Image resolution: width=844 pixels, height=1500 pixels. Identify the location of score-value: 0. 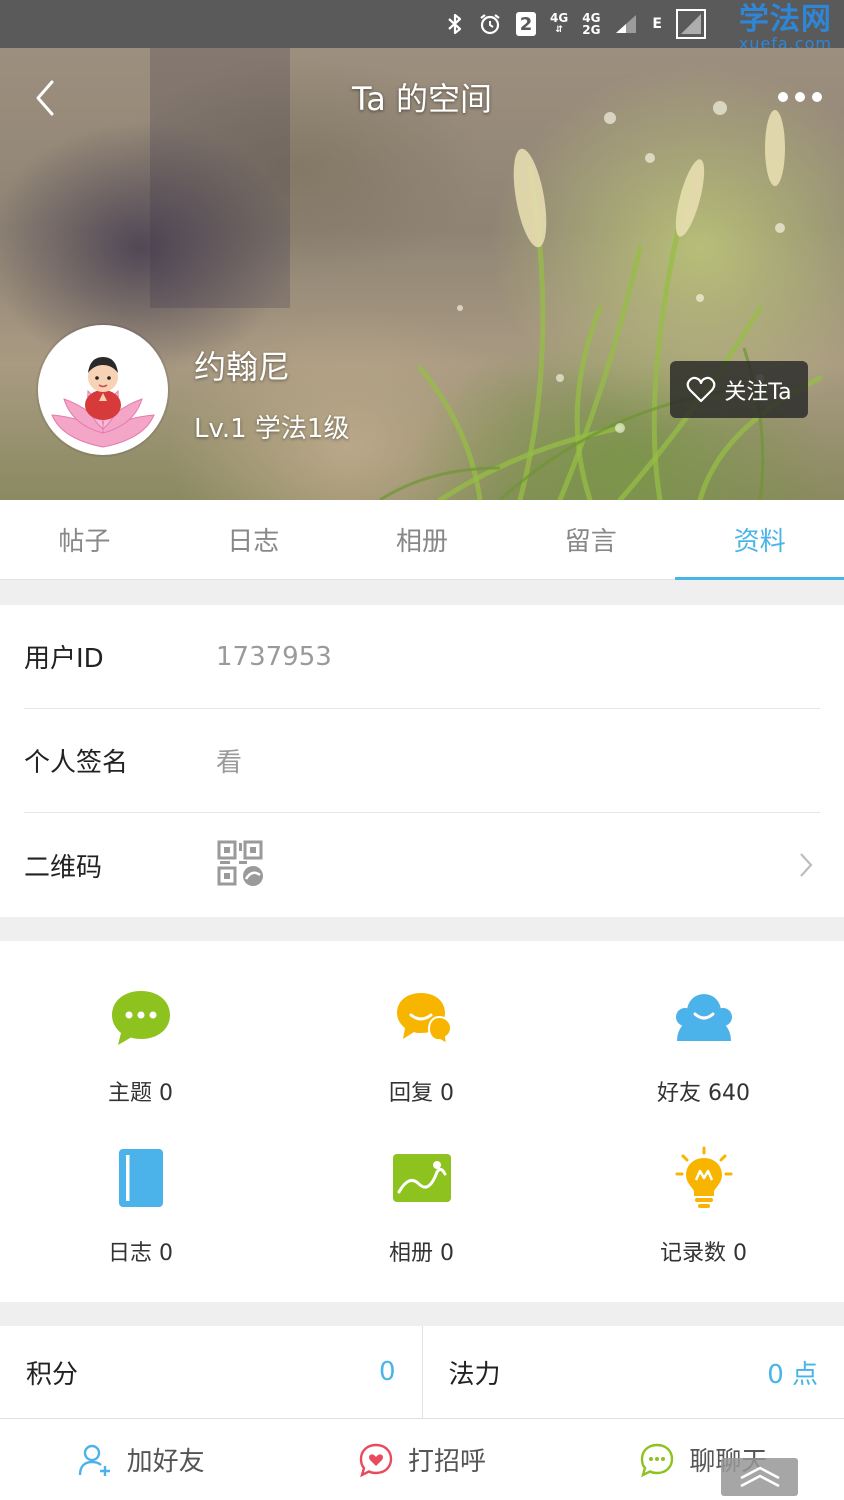
(387, 1372).